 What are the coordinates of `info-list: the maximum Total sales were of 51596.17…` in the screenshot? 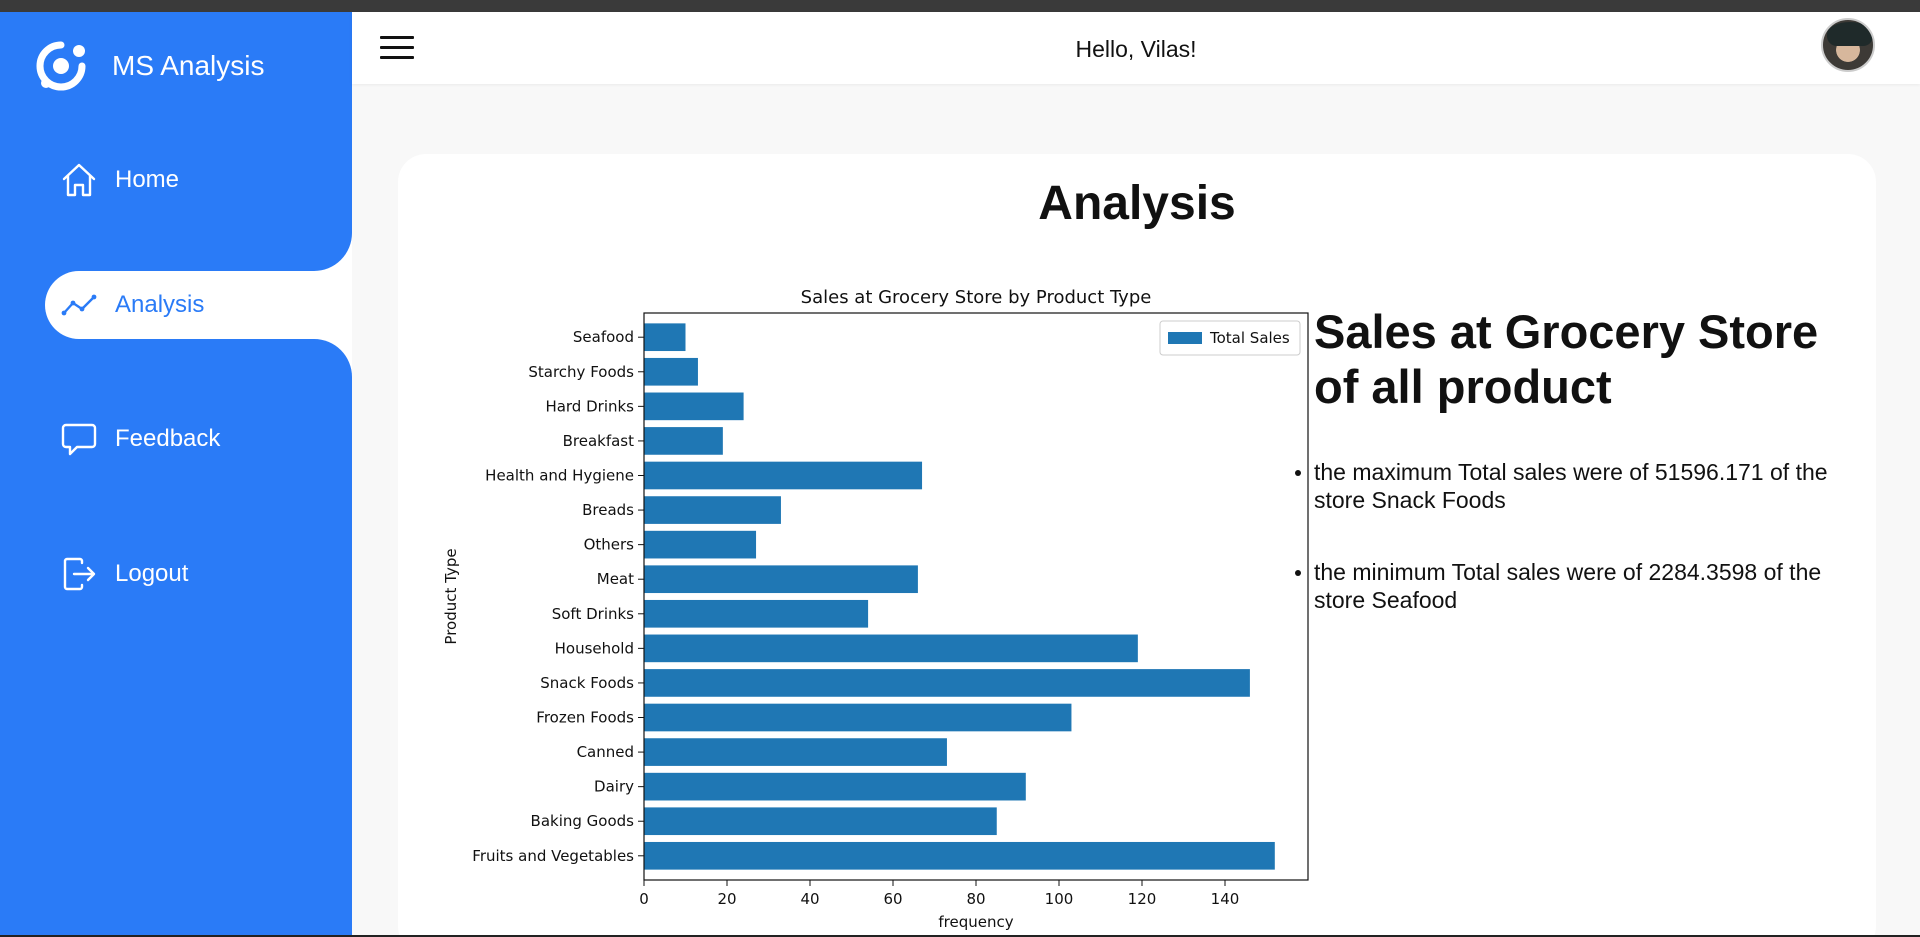 It's located at (1574, 536).